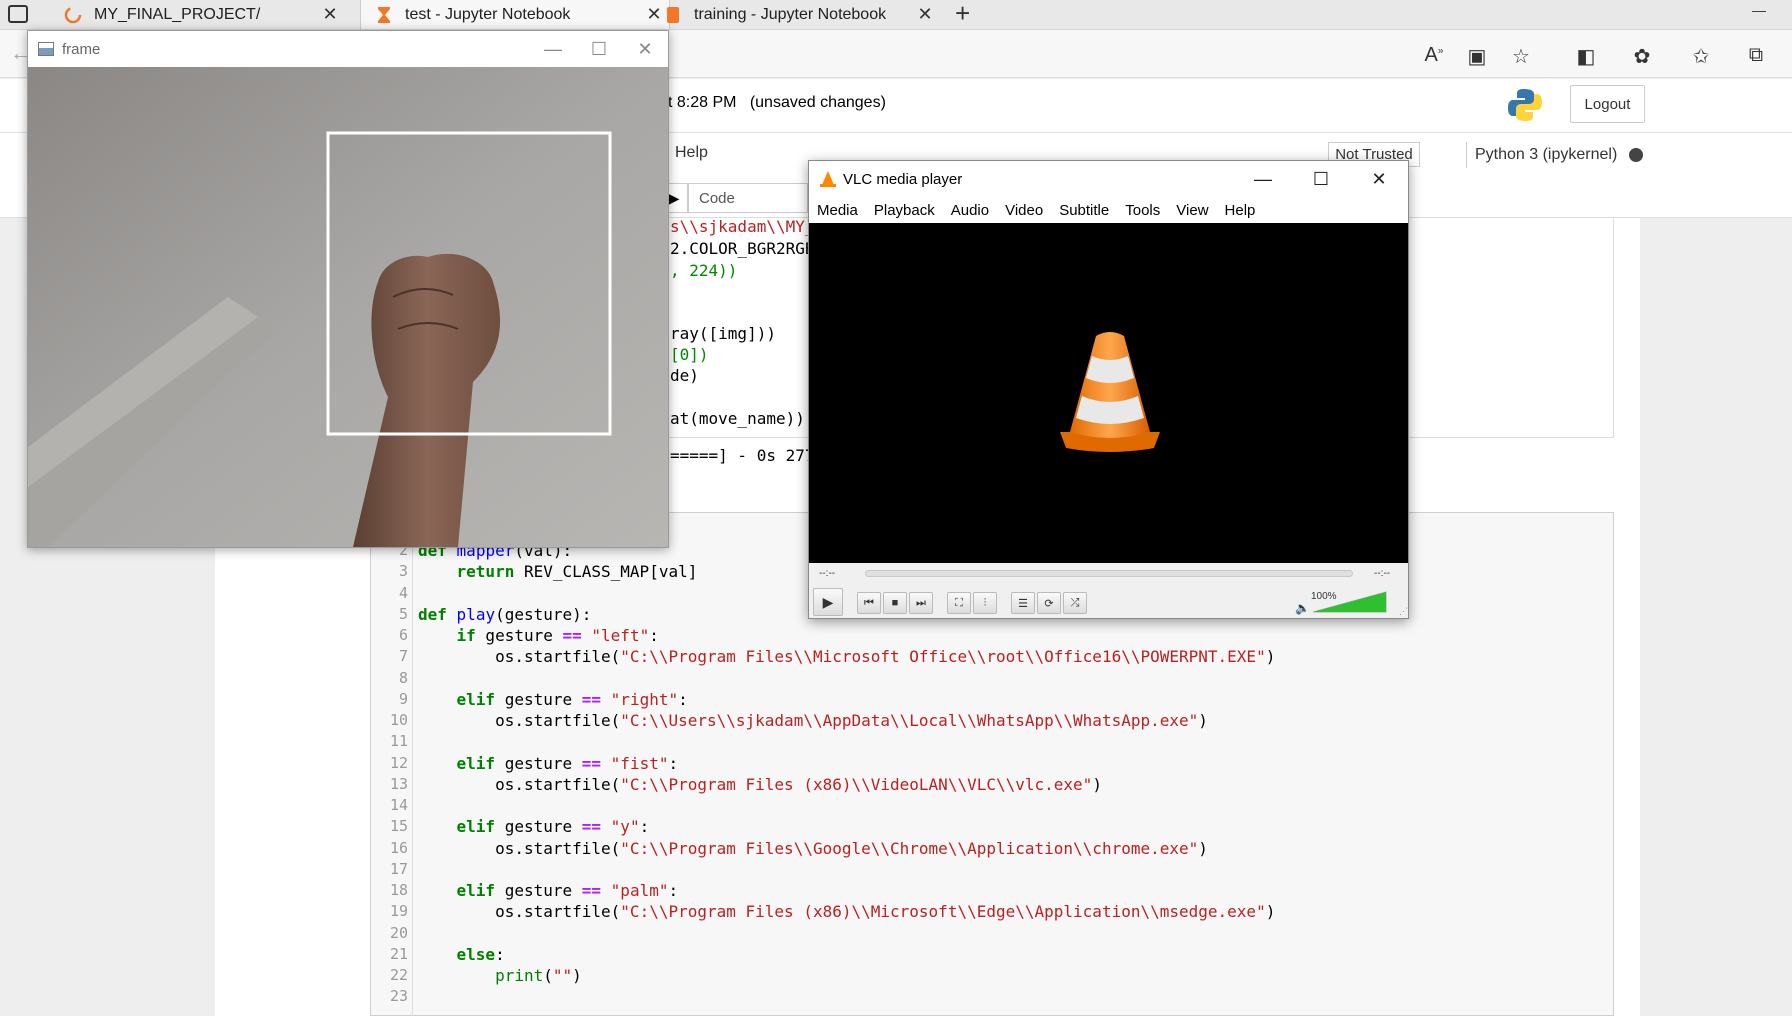 The image size is (1792, 1016). Describe the element at coordinates (742, 226) in the screenshot. I see `code-fragment: s\\sjkadam\\MY_` at that location.